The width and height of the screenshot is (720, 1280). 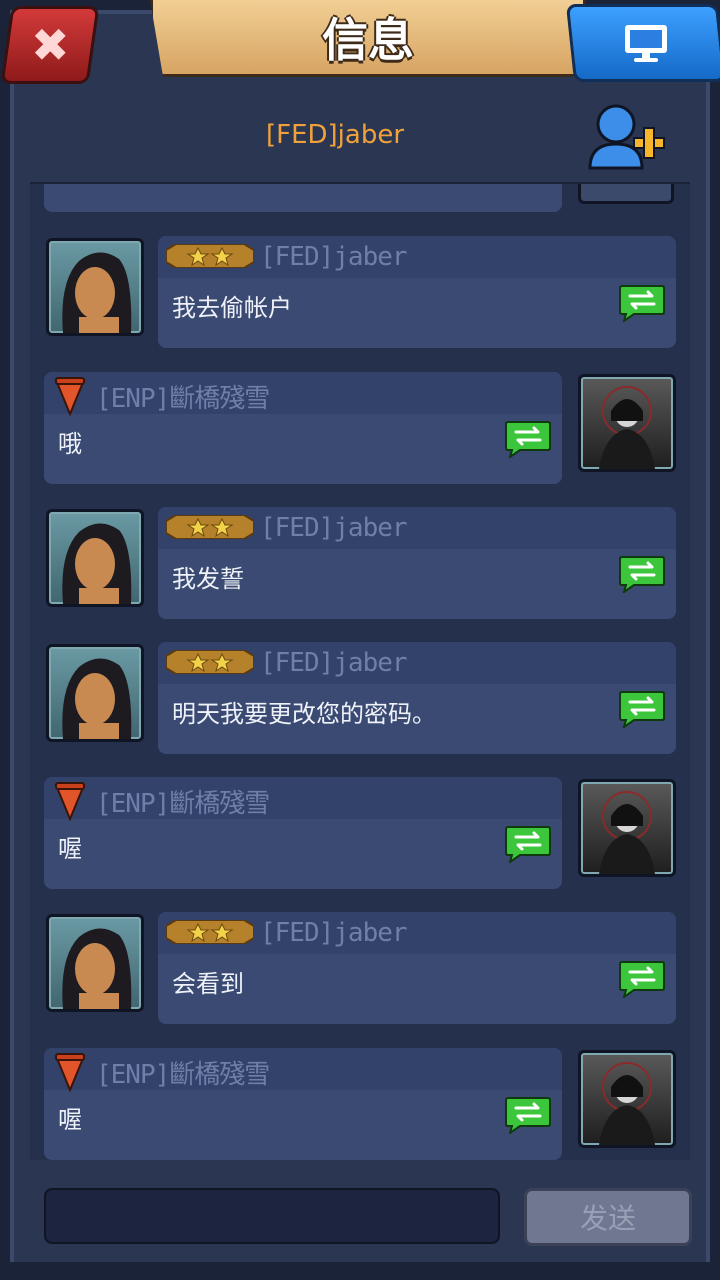 I want to click on chat-partner-name: [FED]jaber, so click(x=335, y=135).